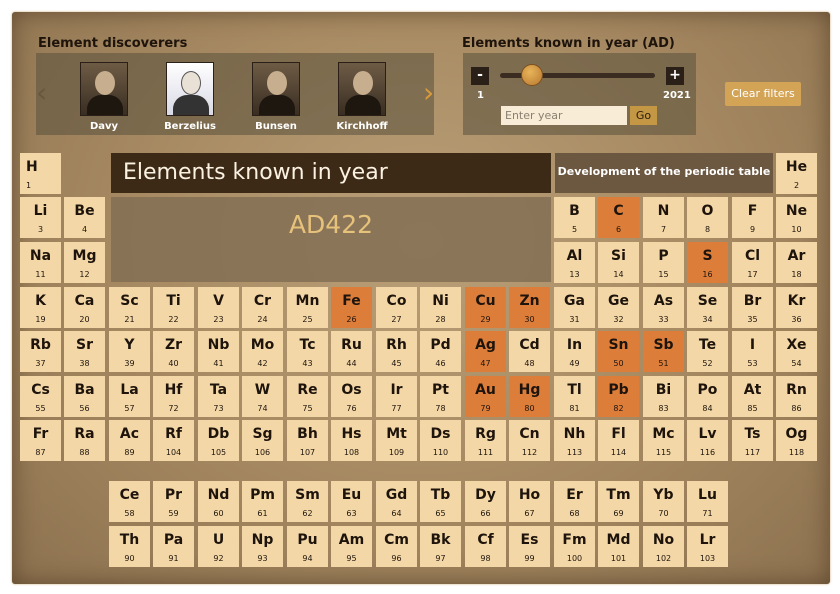 This screenshot has width=840, height=594. What do you see at coordinates (707, 501) in the screenshot?
I see `element-cell-lu: Lu 71` at bounding box center [707, 501].